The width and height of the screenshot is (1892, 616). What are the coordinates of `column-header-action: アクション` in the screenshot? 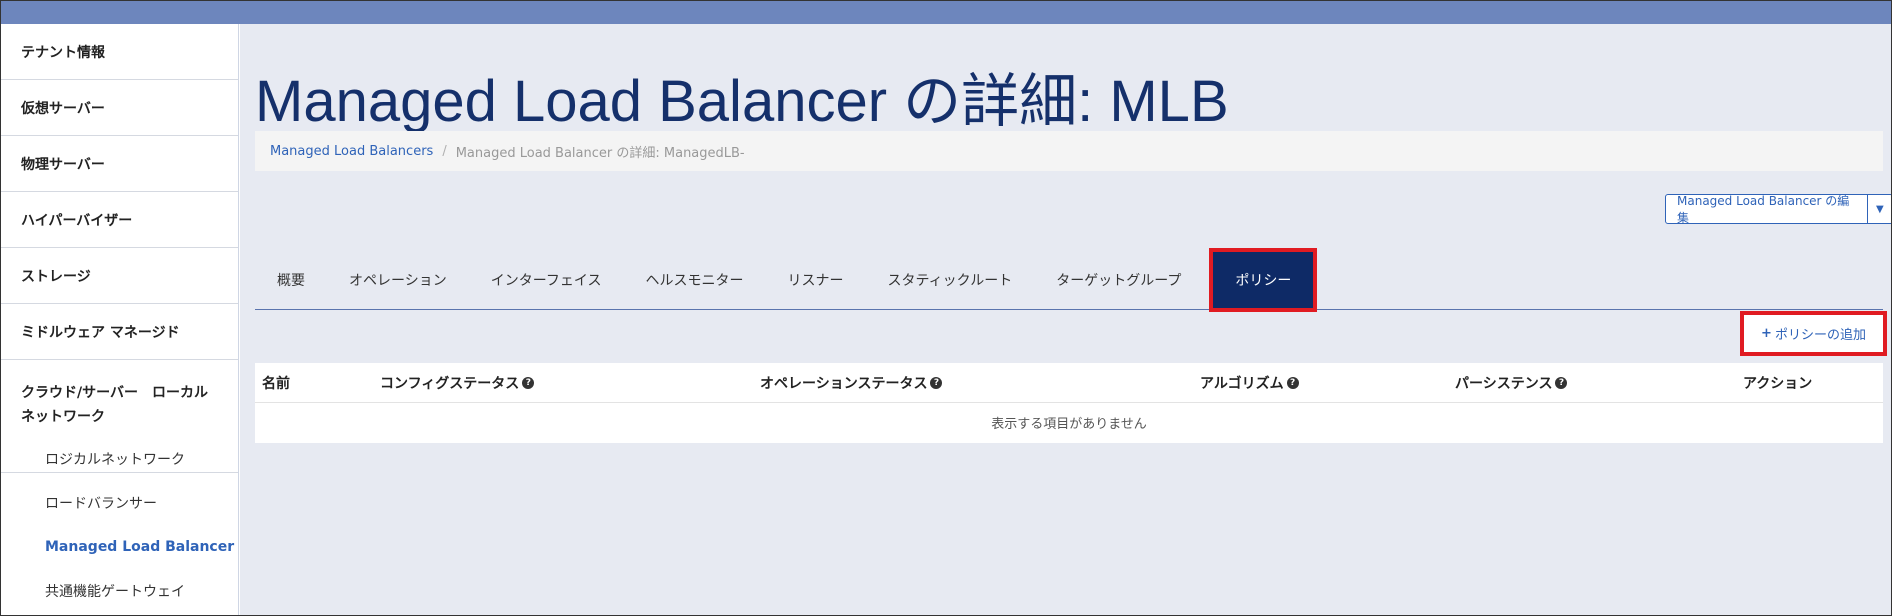 It's located at (1777, 383).